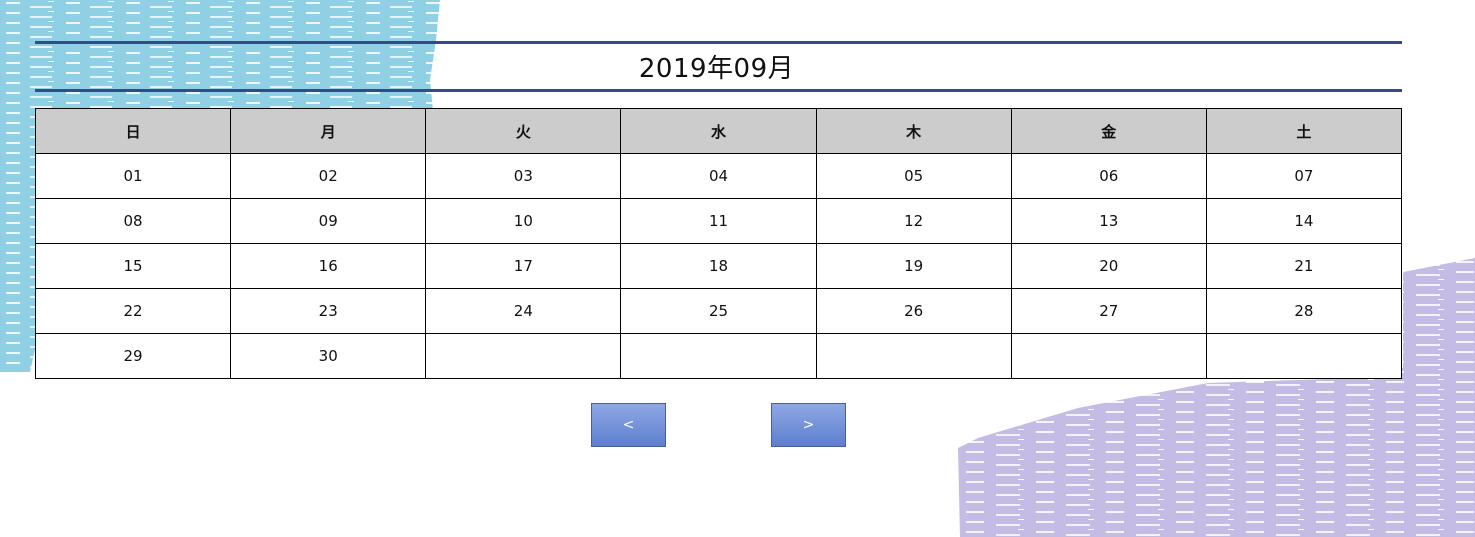 The width and height of the screenshot is (1475, 537). What do you see at coordinates (328, 356) in the screenshot?
I see `day-cell: 30` at bounding box center [328, 356].